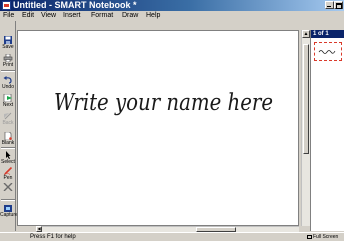 Image resolution: width=344 pixels, height=241 pixels. I want to click on page-thumbnail, so click(328, 51).